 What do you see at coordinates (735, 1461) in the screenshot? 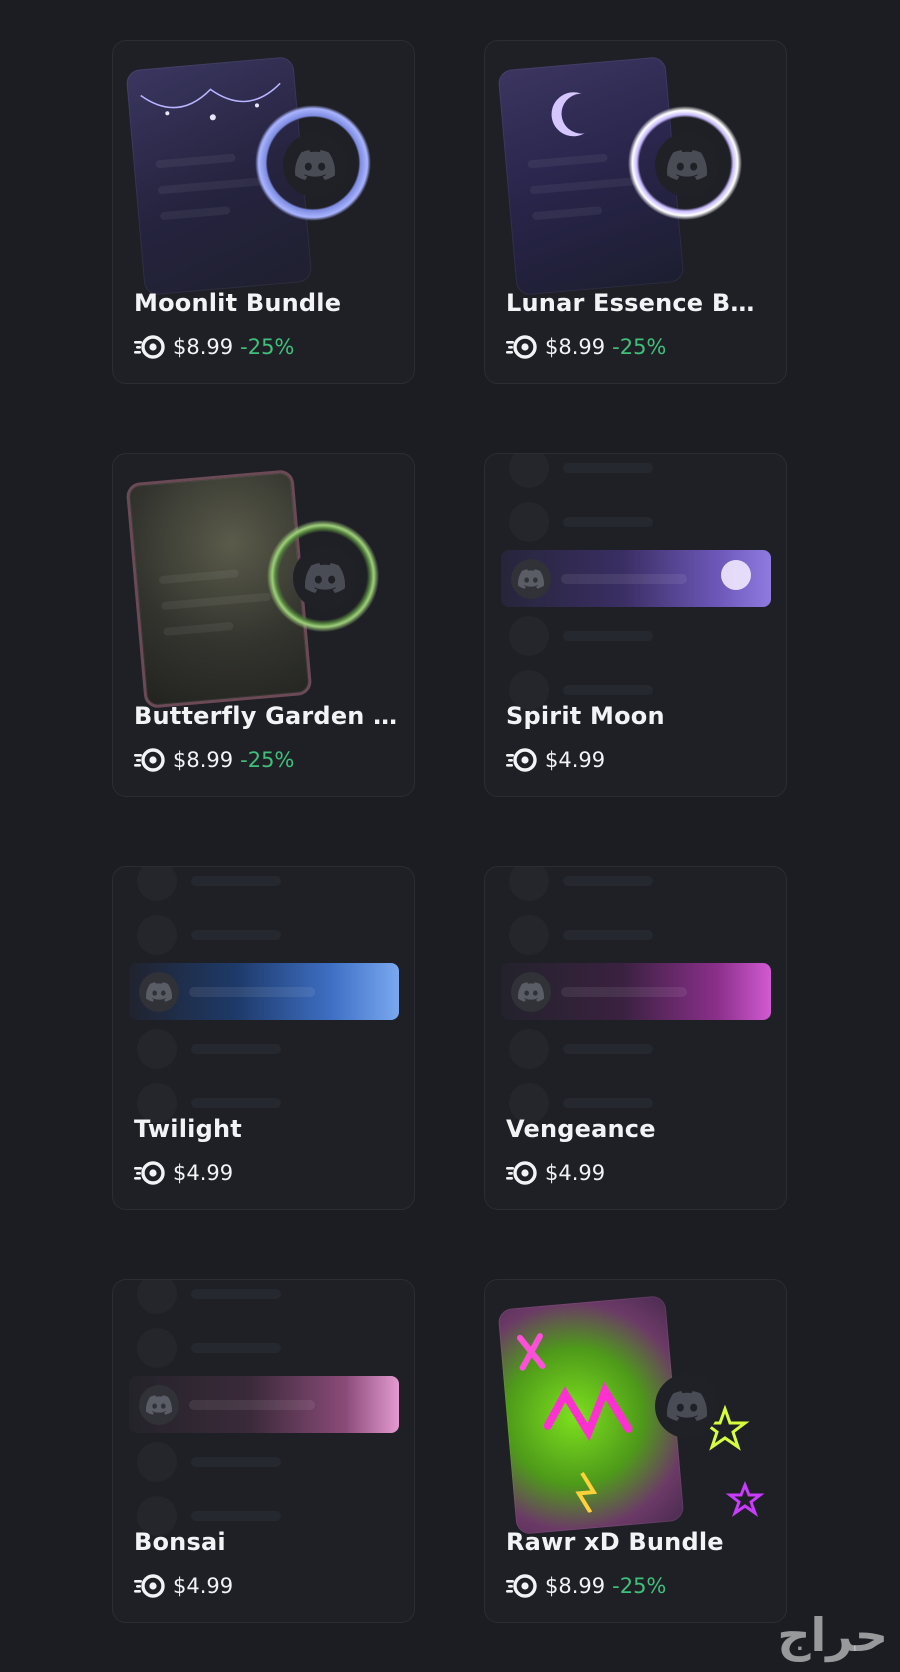
I see `star-icon` at bounding box center [735, 1461].